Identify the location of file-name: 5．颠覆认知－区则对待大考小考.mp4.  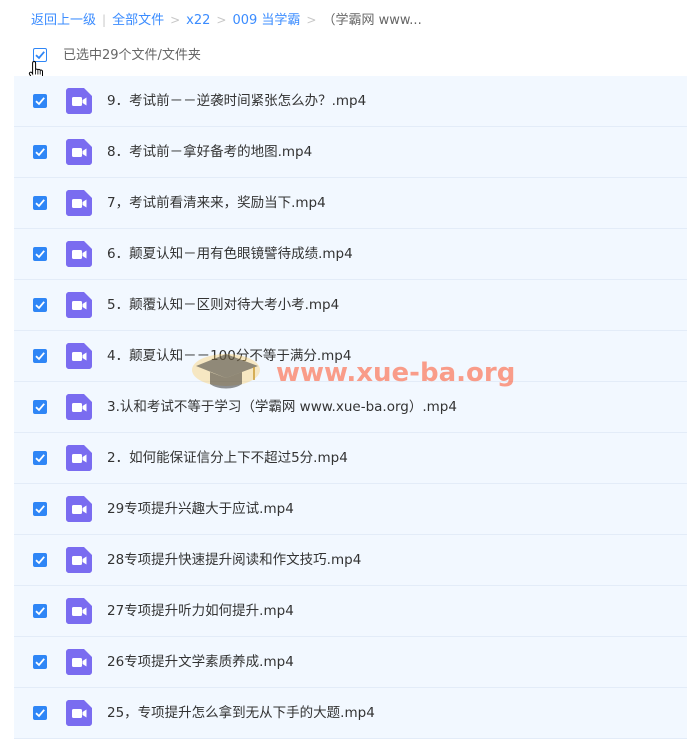
(223, 305).